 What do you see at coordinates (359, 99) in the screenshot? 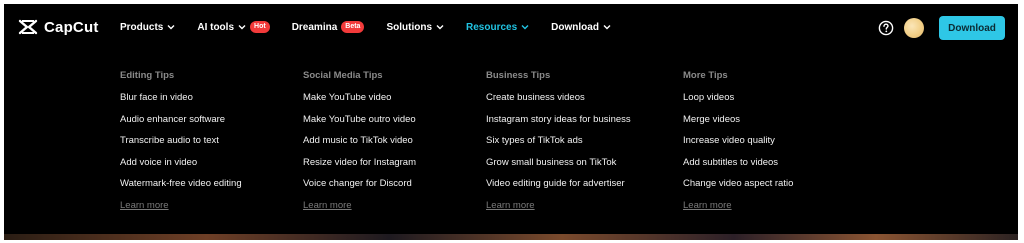
I see `menu-link: Make YouTube video` at bounding box center [359, 99].